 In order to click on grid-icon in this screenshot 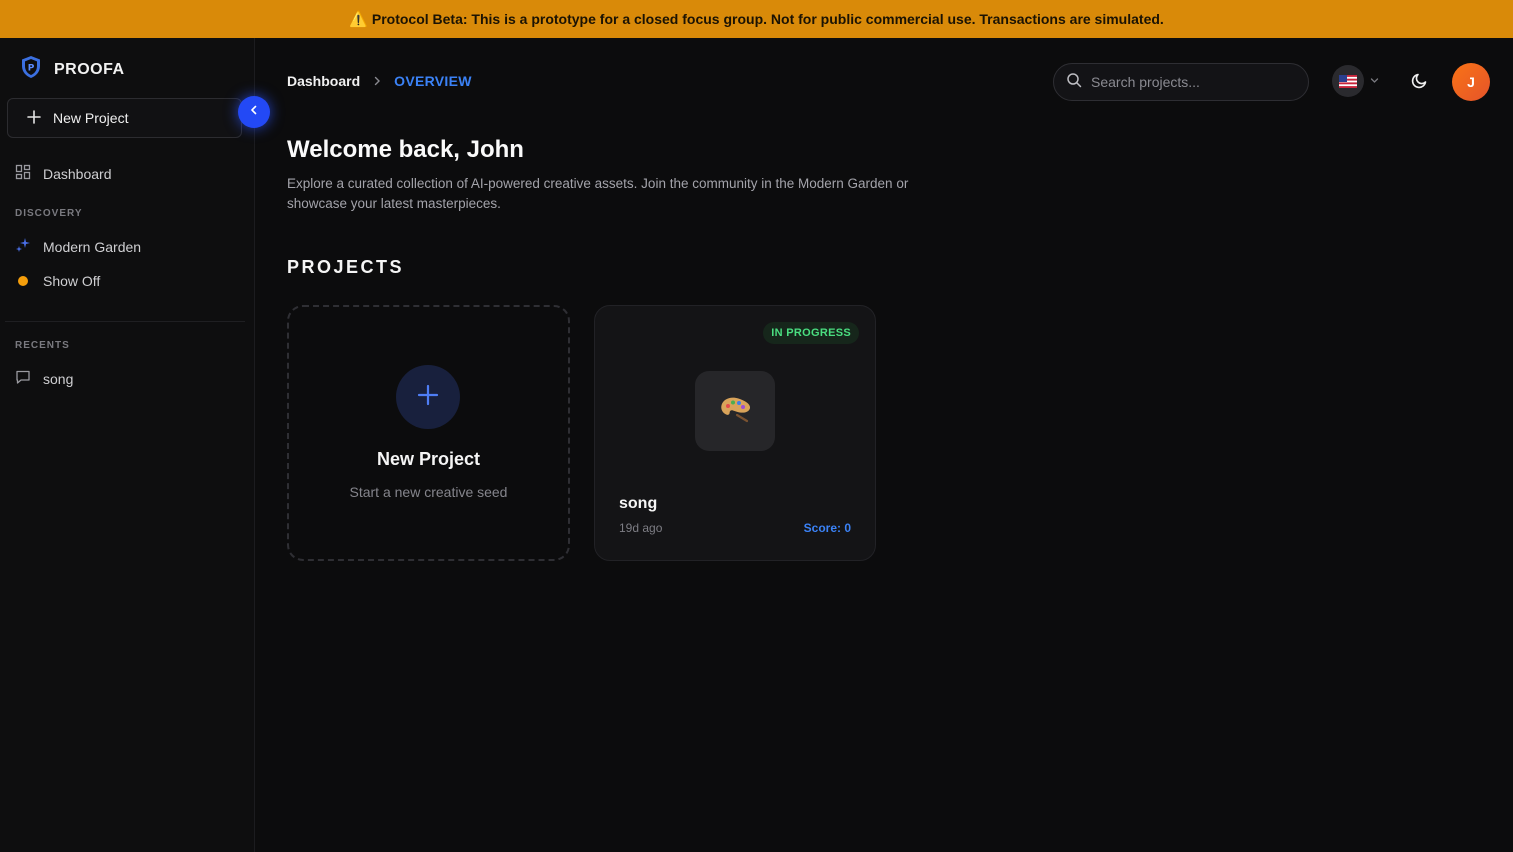, I will do `click(23, 173)`.